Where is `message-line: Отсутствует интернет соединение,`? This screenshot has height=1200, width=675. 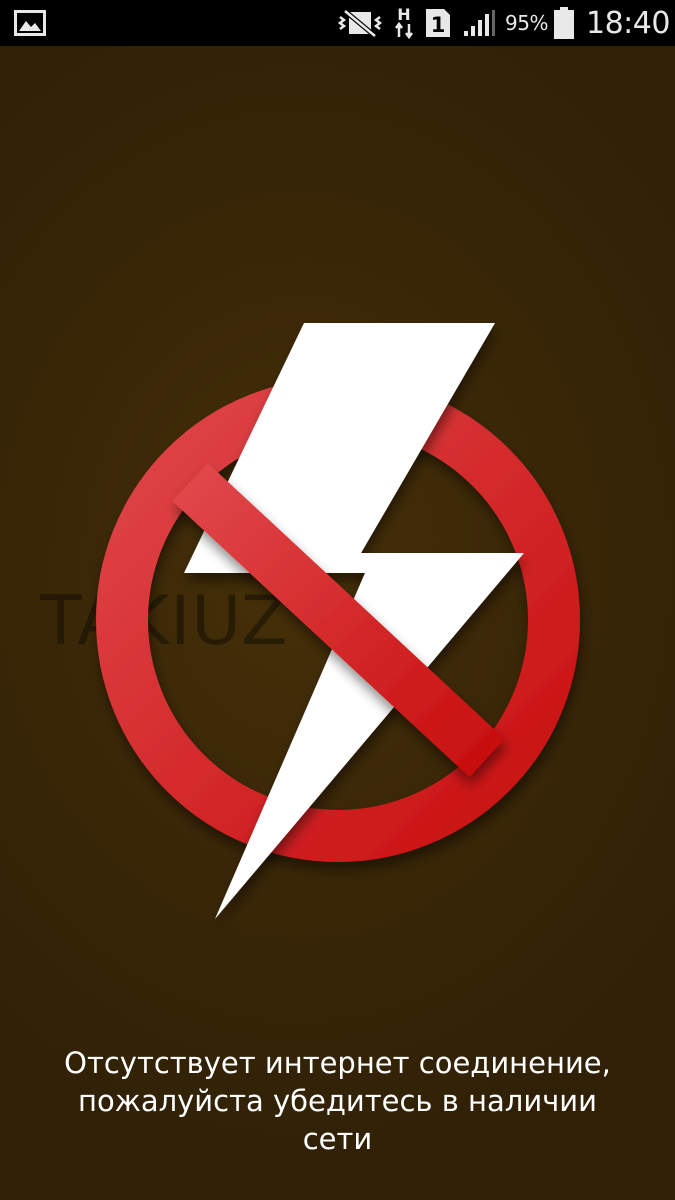
message-line: Отсутствует интернет соединение, is located at coordinates (337, 1063).